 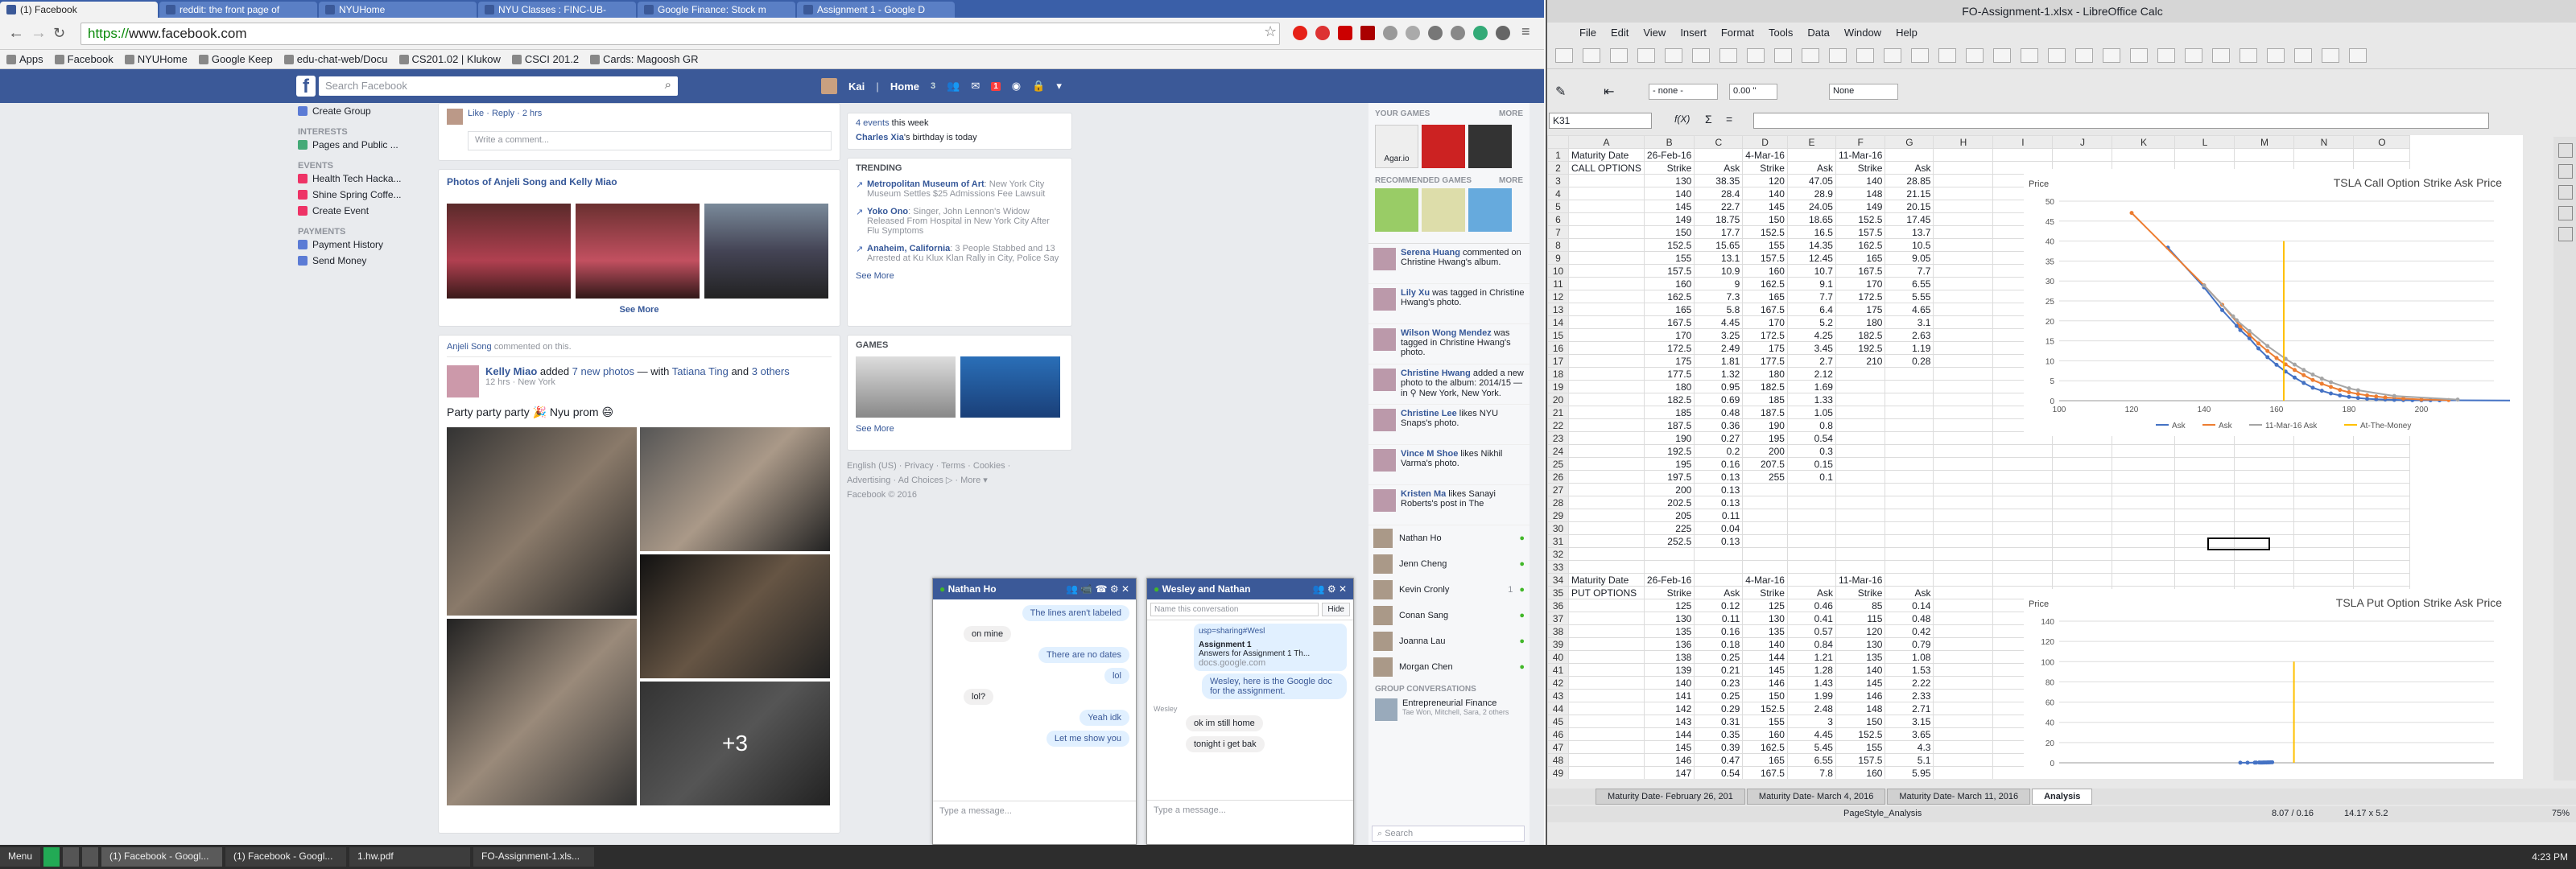 What do you see at coordinates (1909, 657) in the screenshot?
I see `cell: 1.08` at bounding box center [1909, 657].